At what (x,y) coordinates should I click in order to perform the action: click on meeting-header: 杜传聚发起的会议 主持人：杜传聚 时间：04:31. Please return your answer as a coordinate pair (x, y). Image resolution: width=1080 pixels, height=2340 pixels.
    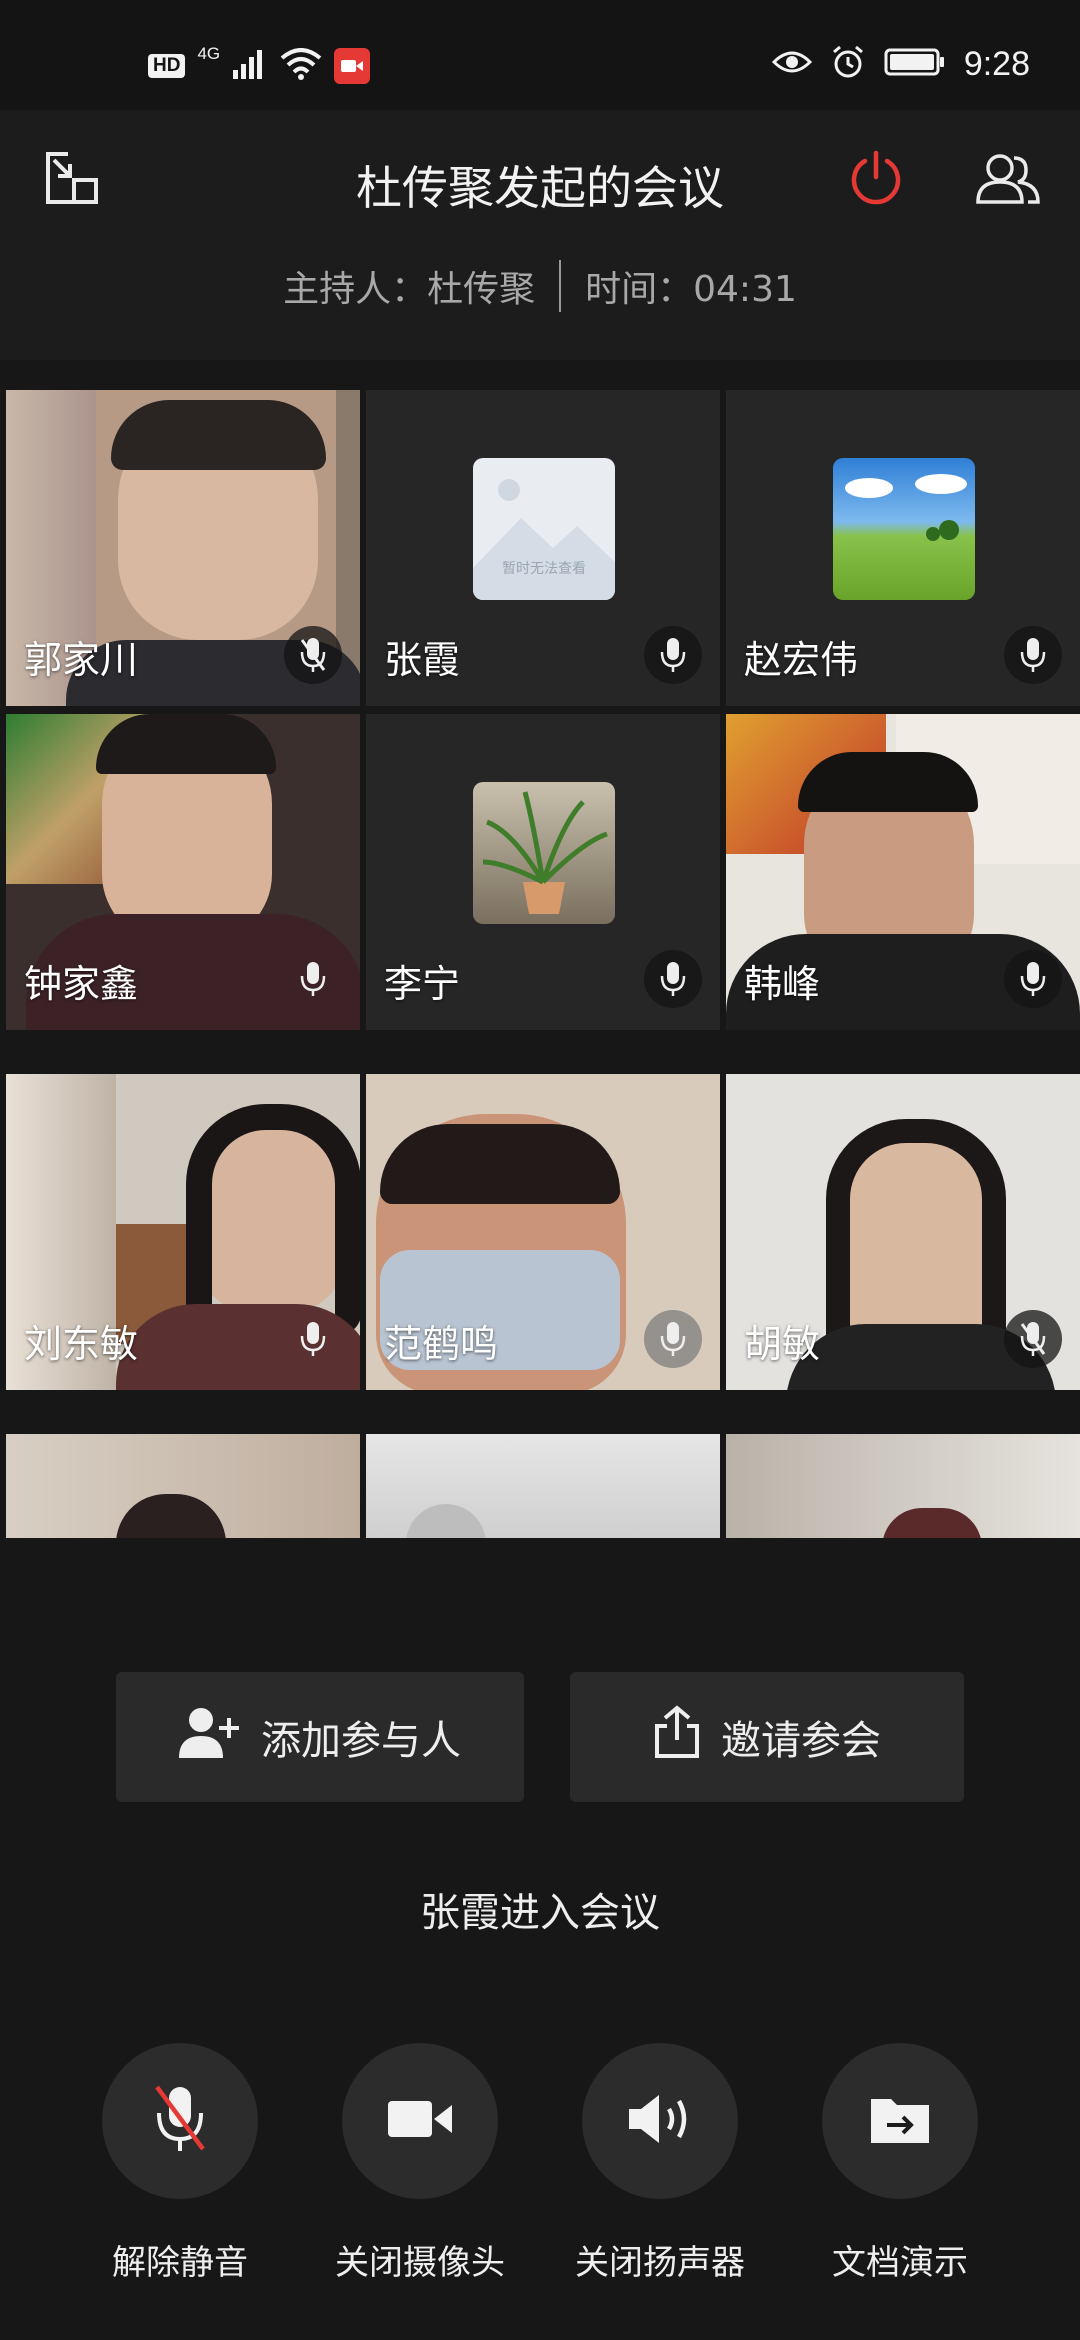
    Looking at the image, I should click on (540, 235).